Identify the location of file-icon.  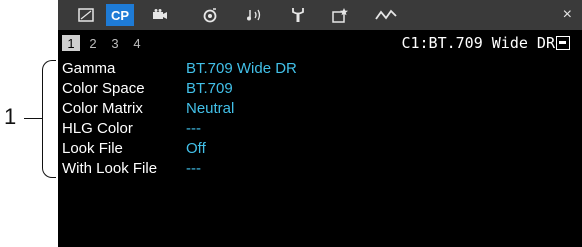
(563, 43).